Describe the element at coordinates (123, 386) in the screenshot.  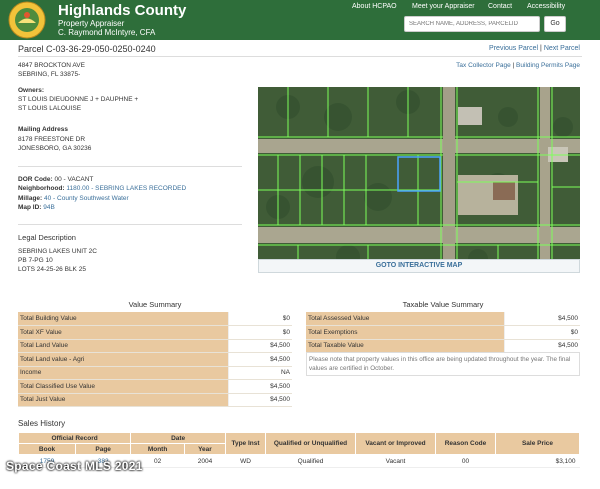
I see `row-label: Total Classified Use Value` at that location.